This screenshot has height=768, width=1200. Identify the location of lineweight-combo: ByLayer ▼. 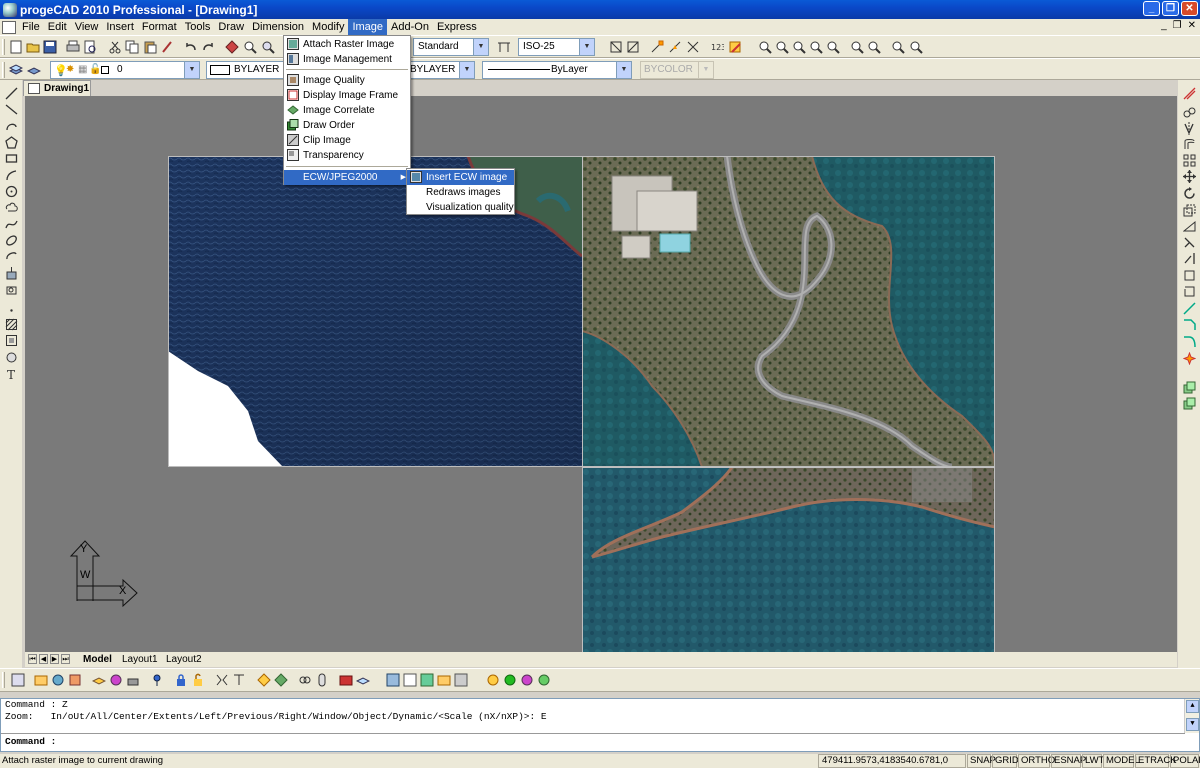
(557, 70).